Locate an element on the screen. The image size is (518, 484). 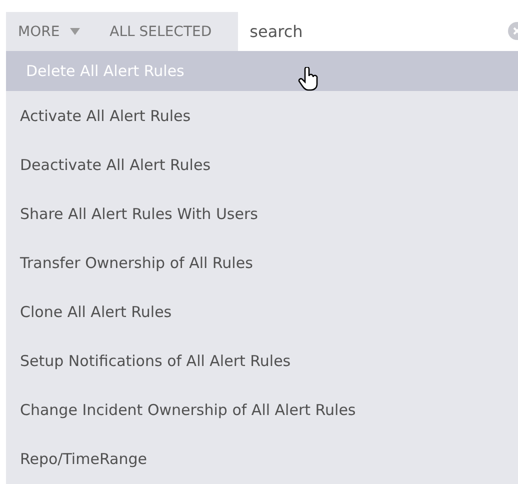
menu-item: Activate All Alert Rules is located at coordinates (262, 115).